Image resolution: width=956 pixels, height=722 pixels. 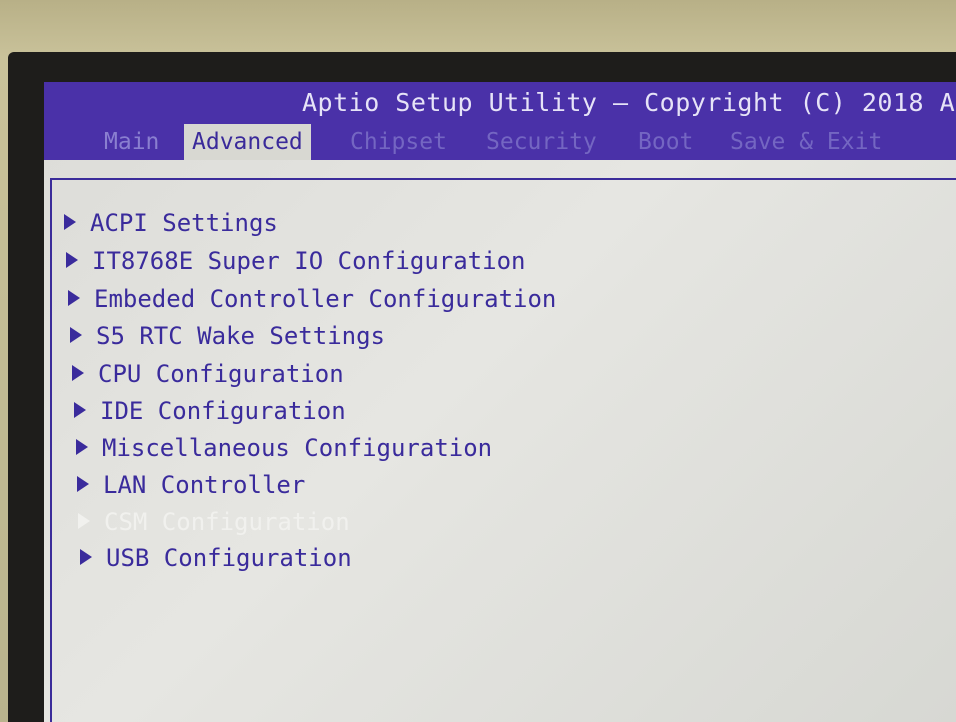 I want to click on menu-item-ide-configuration: IDE Configuration, so click(x=210, y=411).